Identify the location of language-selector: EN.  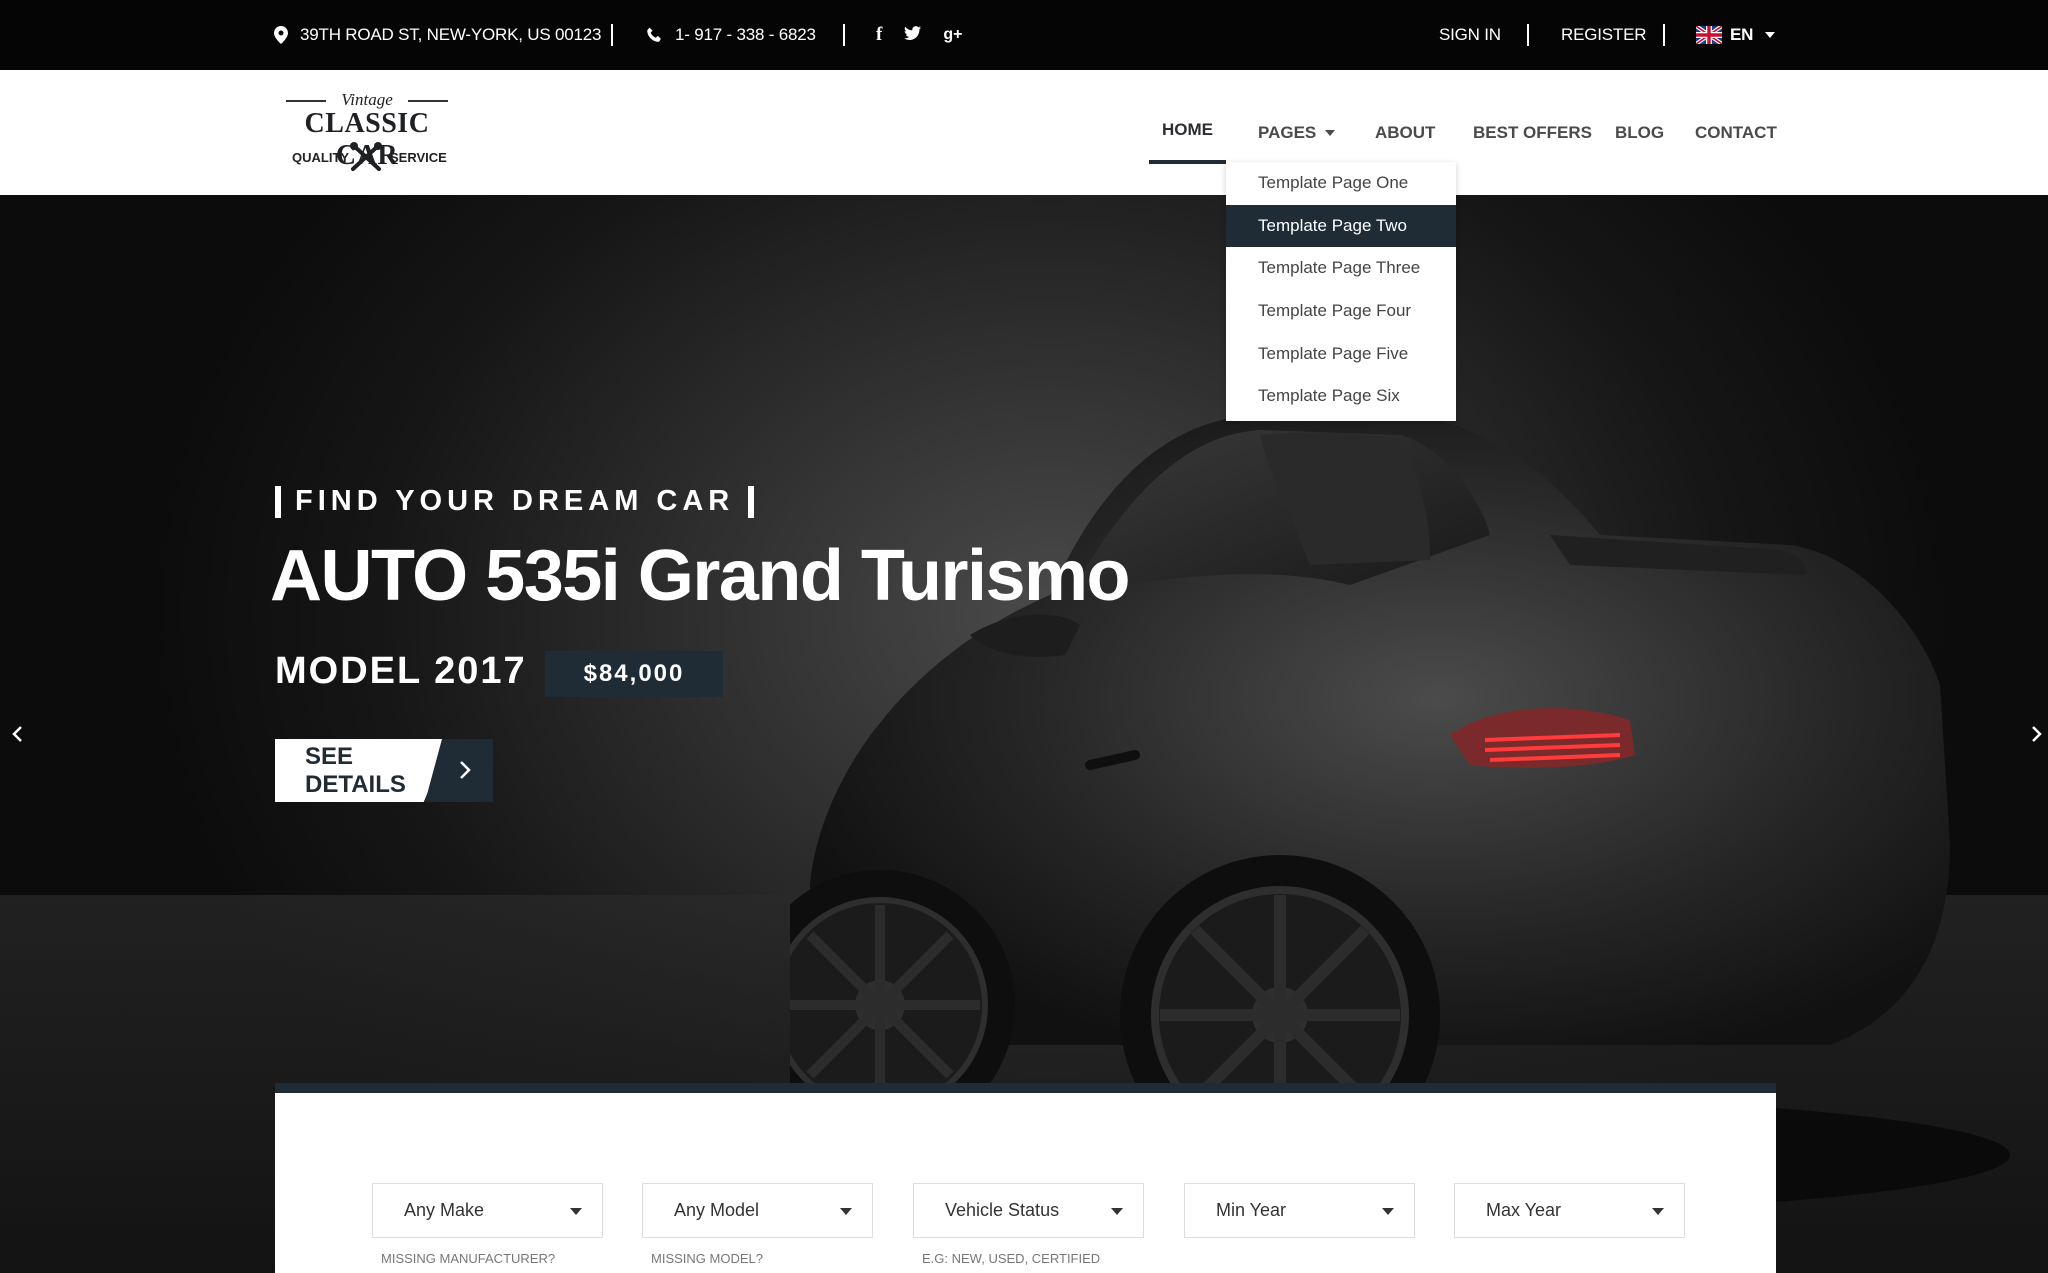
(1735, 35).